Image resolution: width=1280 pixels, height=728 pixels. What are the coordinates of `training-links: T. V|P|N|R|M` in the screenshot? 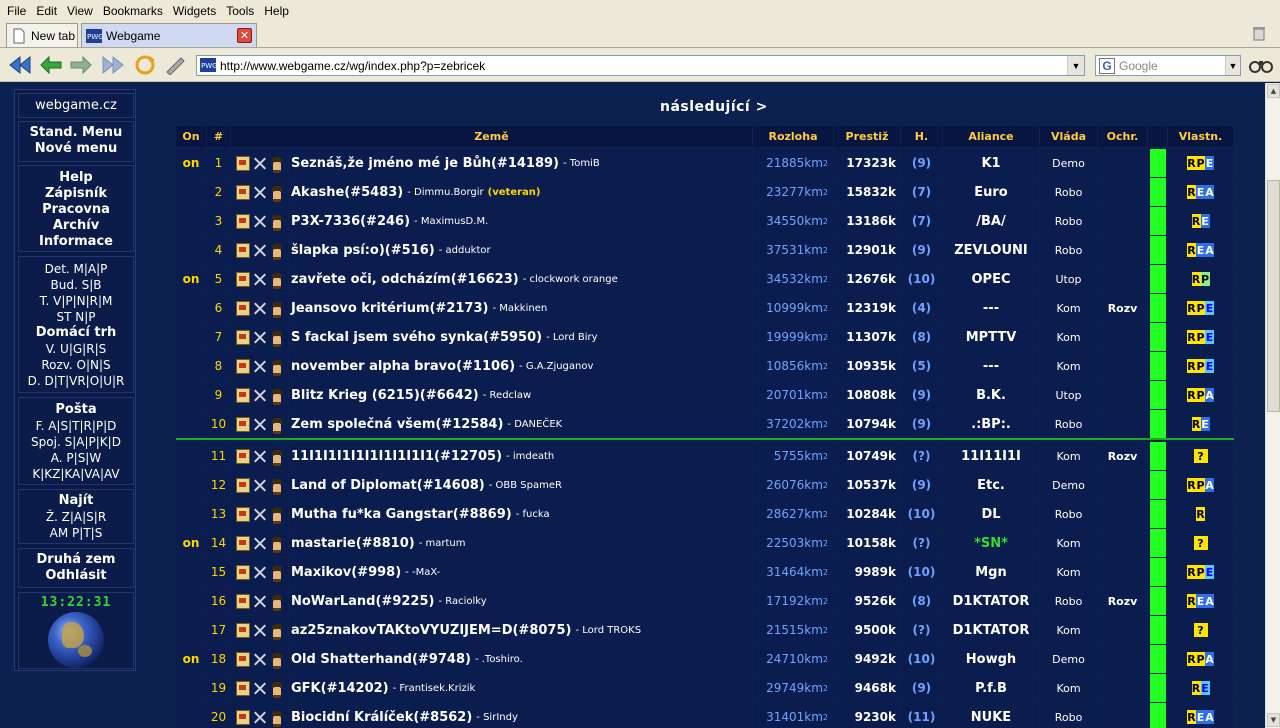 It's located at (76, 301).